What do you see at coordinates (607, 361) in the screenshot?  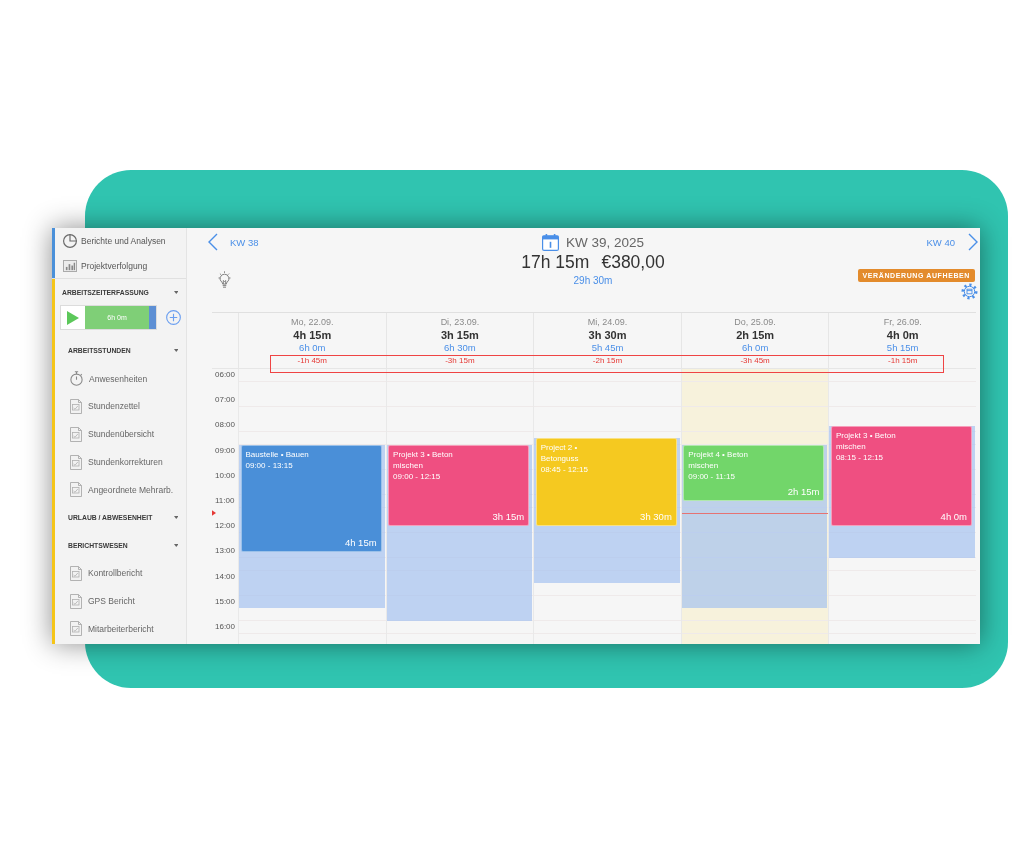 I see `day-difference: -2h 15m` at bounding box center [607, 361].